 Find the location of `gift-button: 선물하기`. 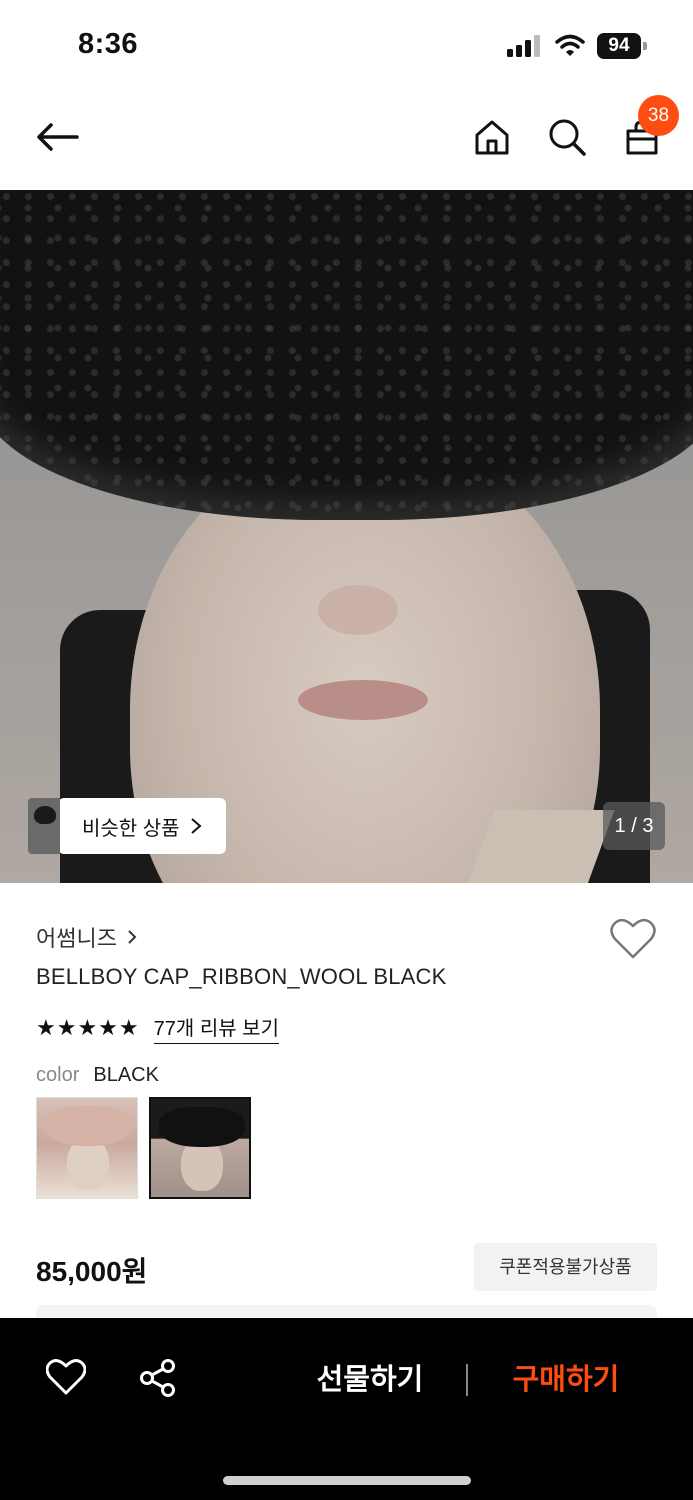

gift-button: 선물하기 is located at coordinates (370, 1380).